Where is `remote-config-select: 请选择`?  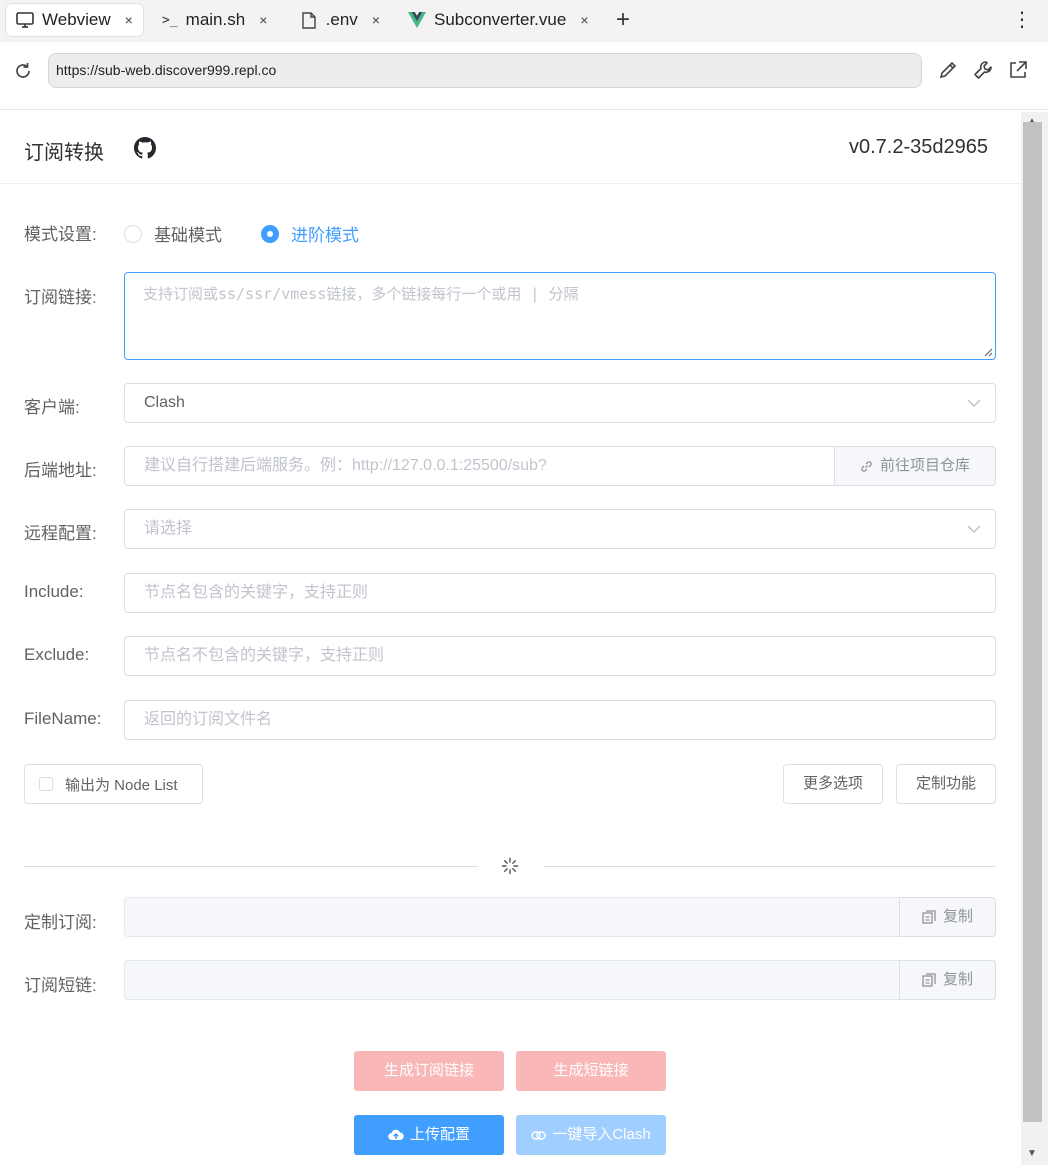 remote-config-select: 请选择 is located at coordinates (560, 529).